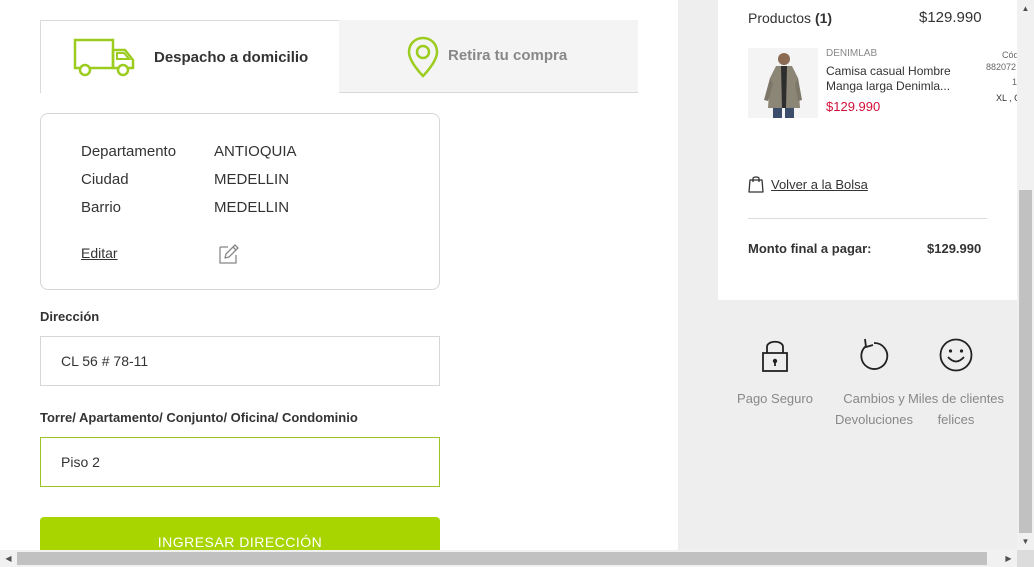 The image size is (1034, 567). Describe the element at coordinates (1025, 541) in the screenshot. I see `scroll-down-arrow-icon: ▼` at that location.